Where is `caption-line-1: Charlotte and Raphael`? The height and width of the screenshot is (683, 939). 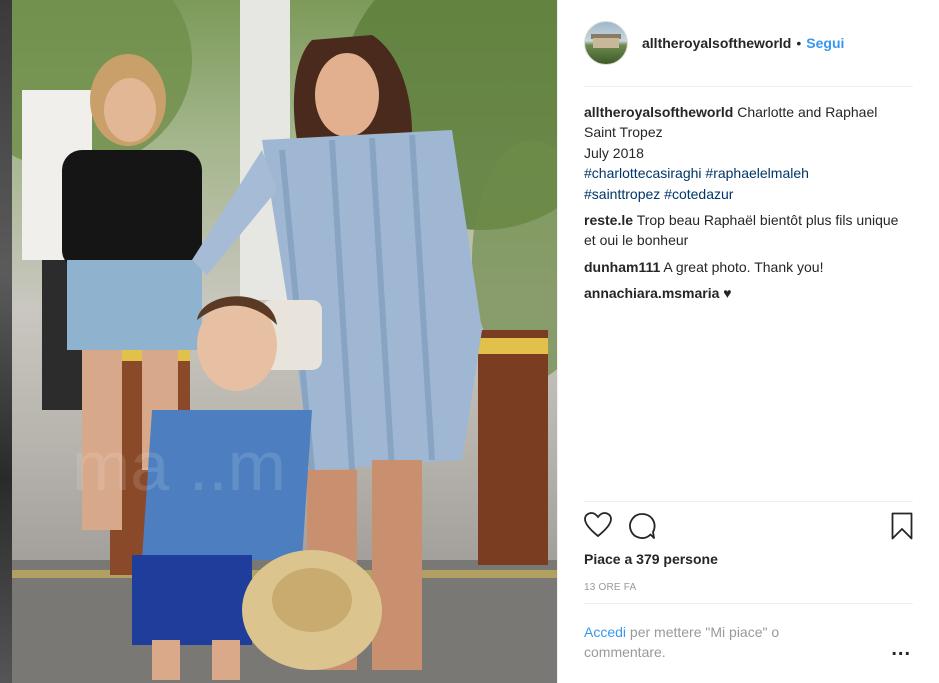 caption-line-1: Charlotte and Raphael is located at coordinates (807, 112).